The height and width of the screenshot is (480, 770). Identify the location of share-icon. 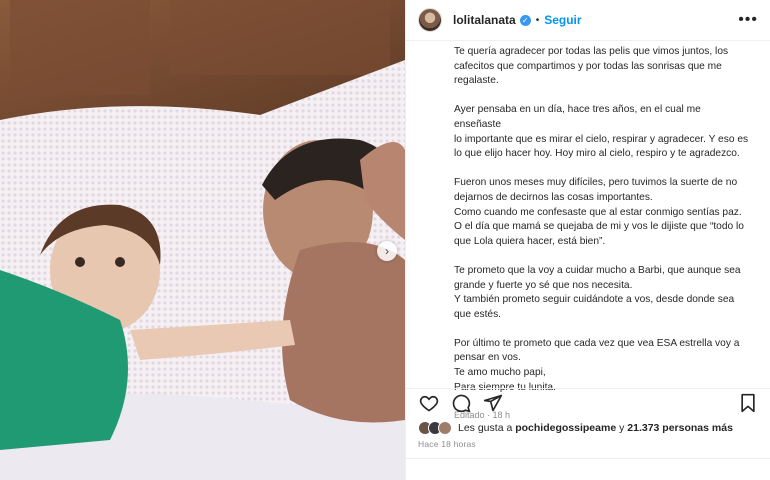
(493, 403).